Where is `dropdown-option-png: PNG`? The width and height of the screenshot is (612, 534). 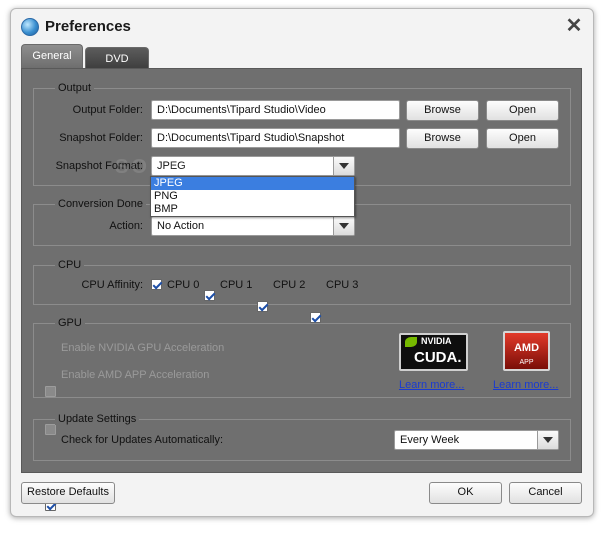
dropdown-option-png: PNG is located at coordinates (252, 196).